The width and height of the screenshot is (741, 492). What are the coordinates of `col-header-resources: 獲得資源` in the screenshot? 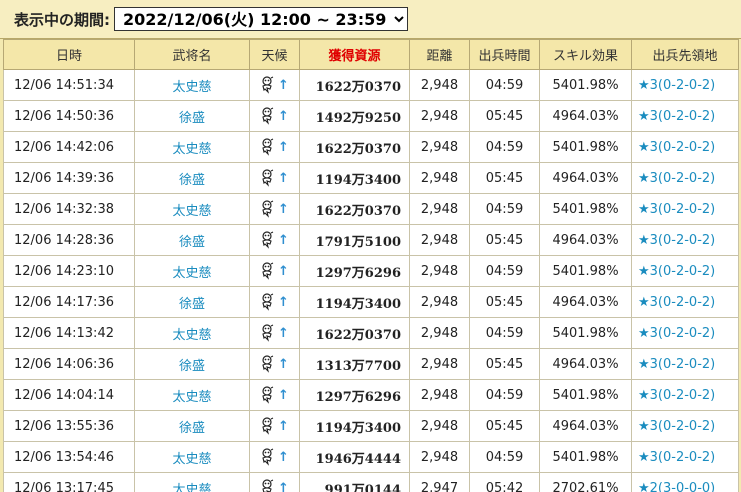 It's located at (354, 54).